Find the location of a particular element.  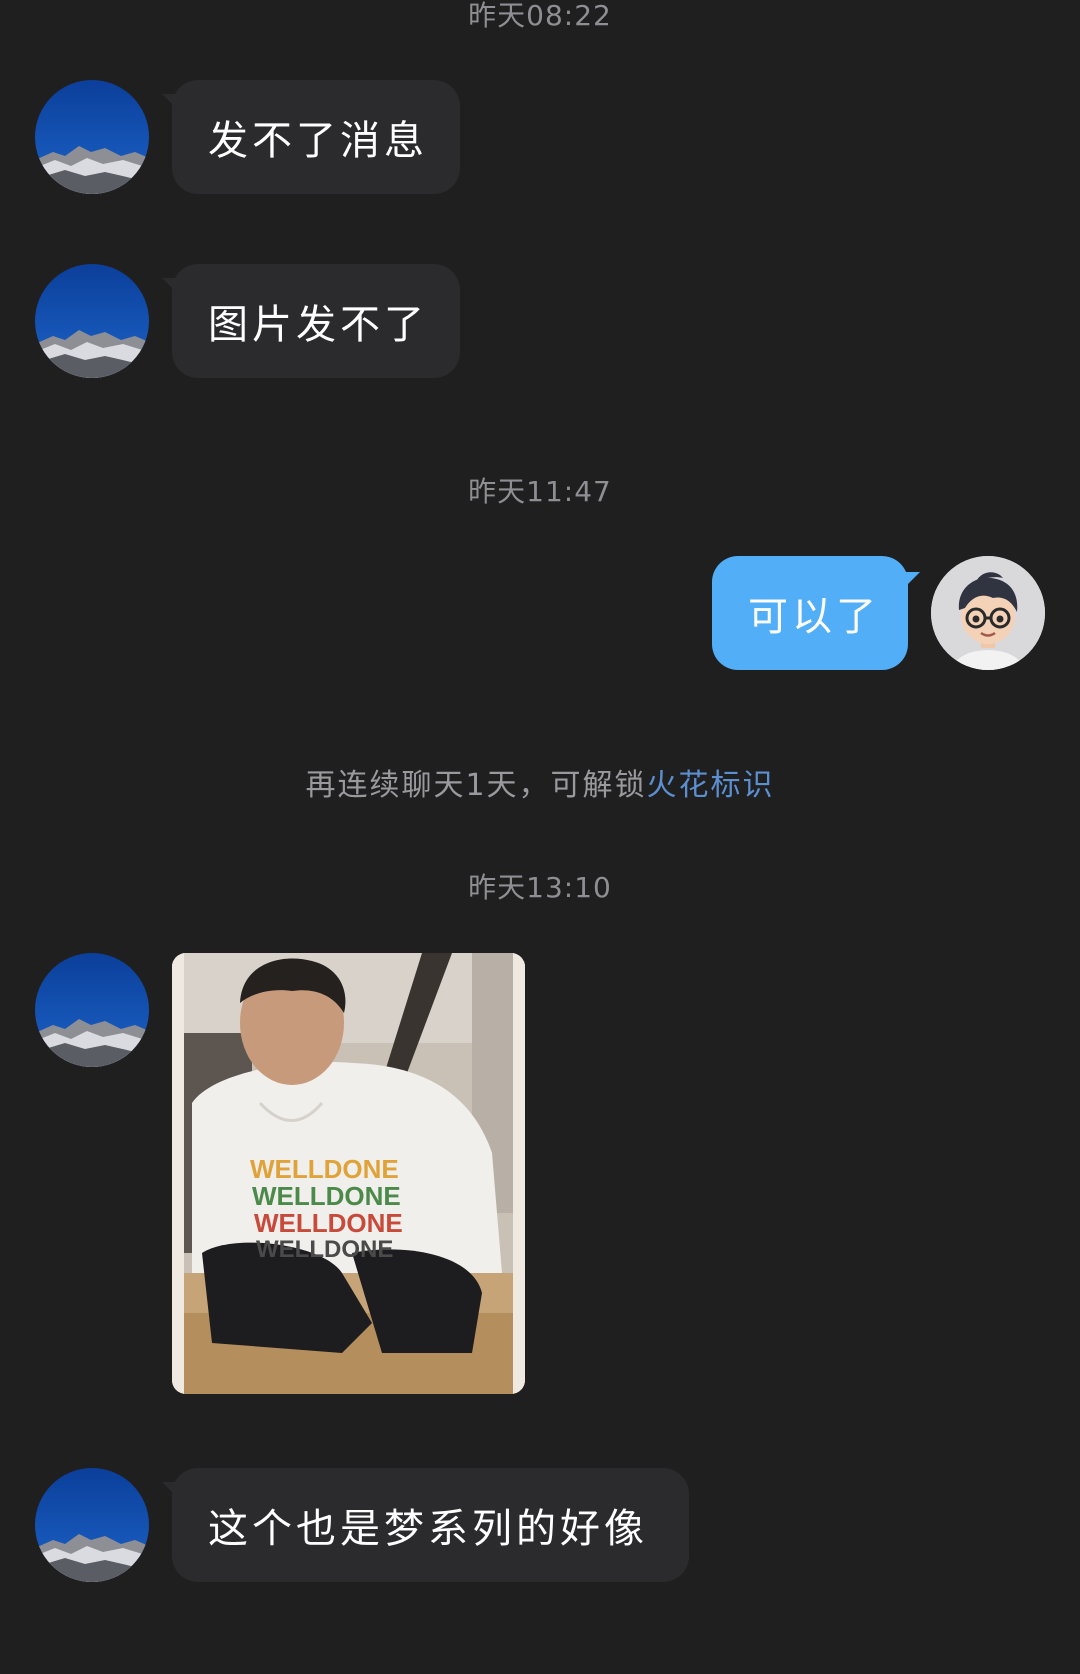

message-bubble: 可以了 is located at coordinates (816, 613).